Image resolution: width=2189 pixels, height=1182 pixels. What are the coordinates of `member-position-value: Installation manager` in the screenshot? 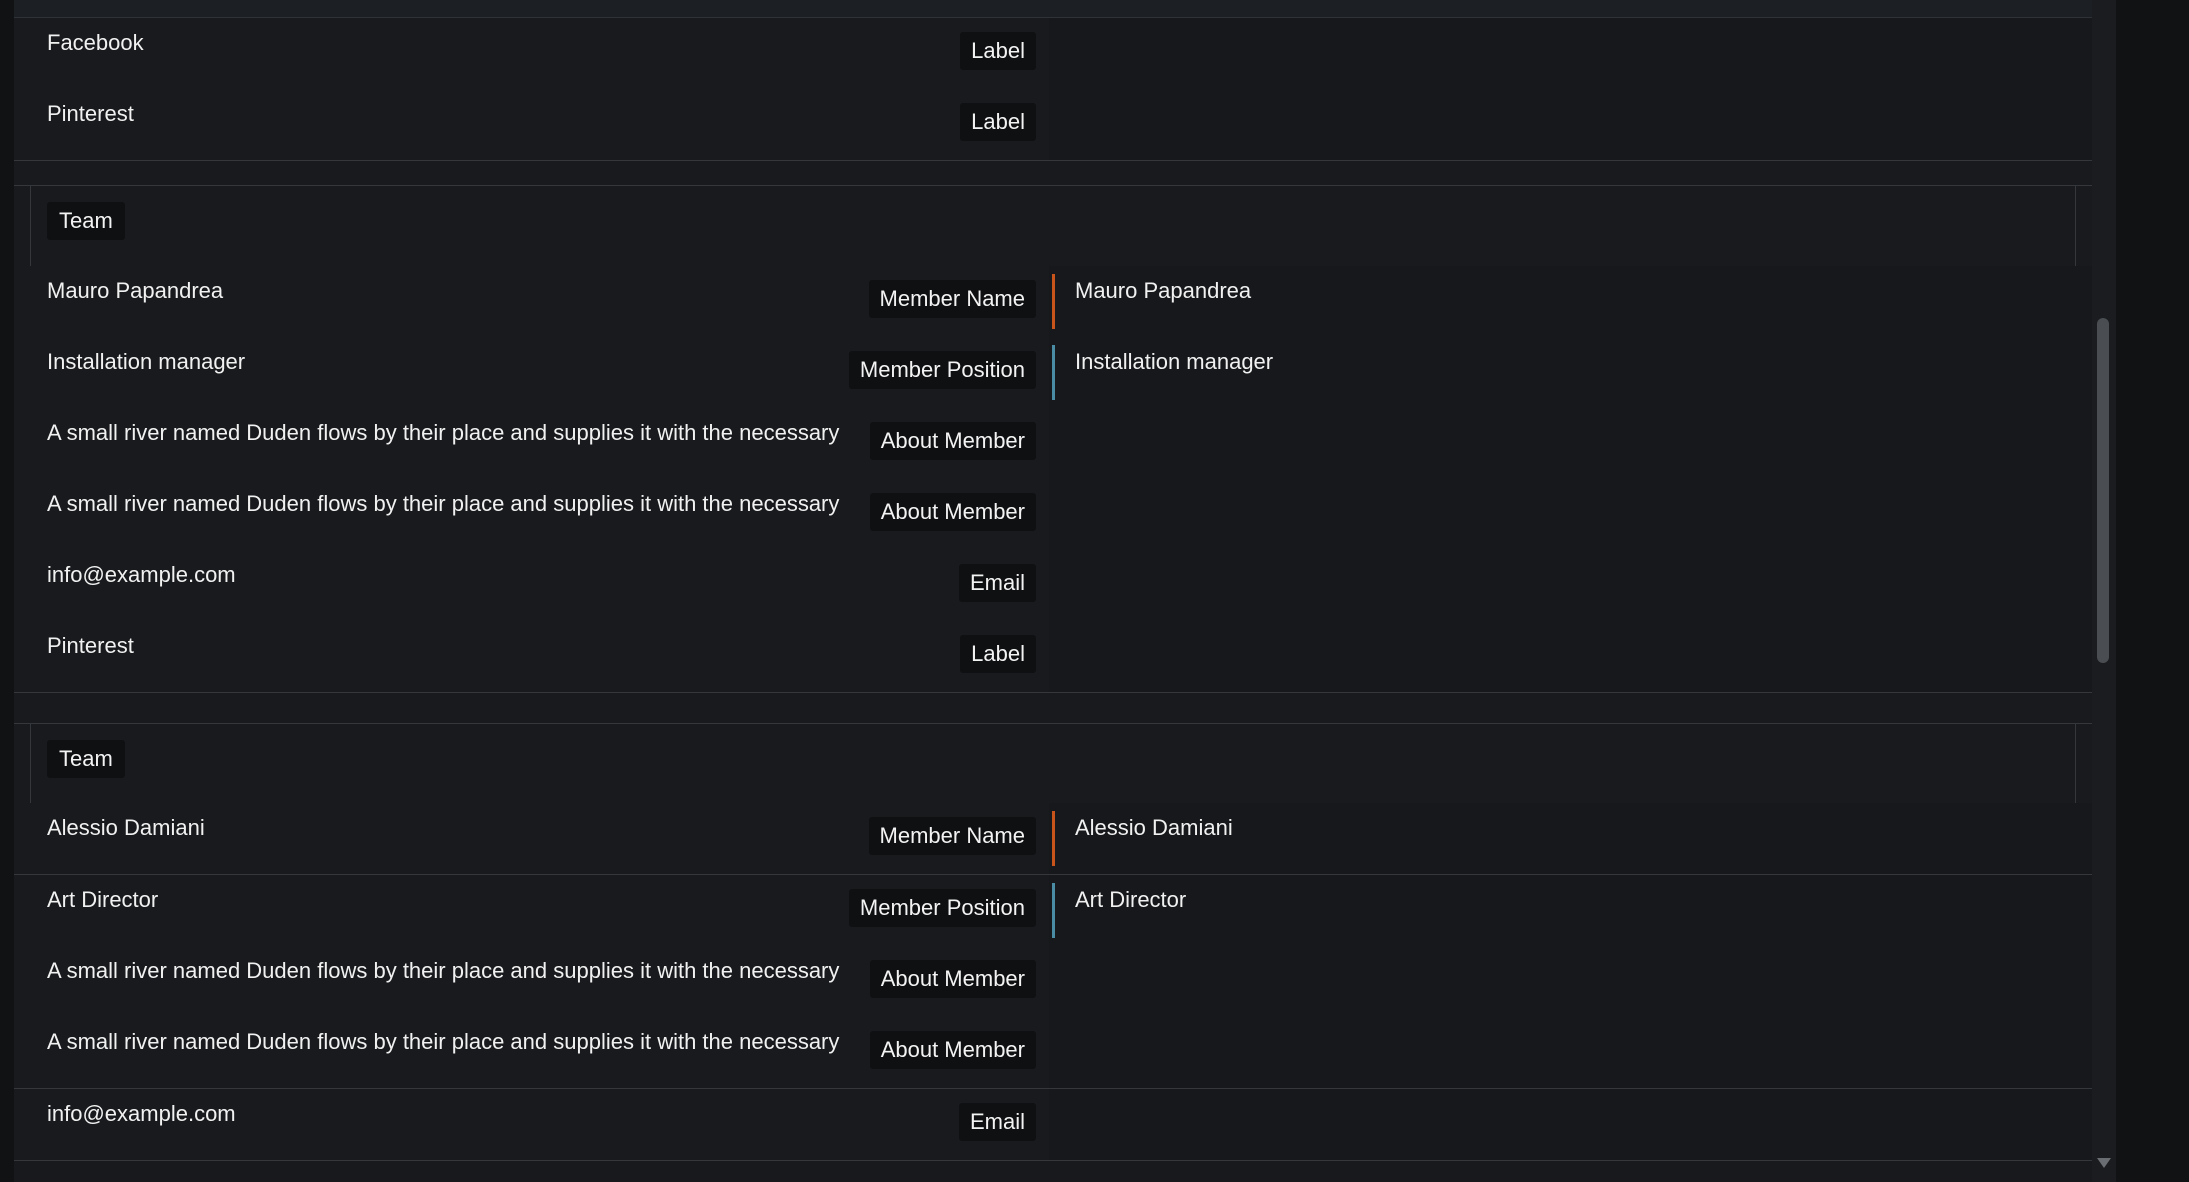 It's located at (1174, 362).